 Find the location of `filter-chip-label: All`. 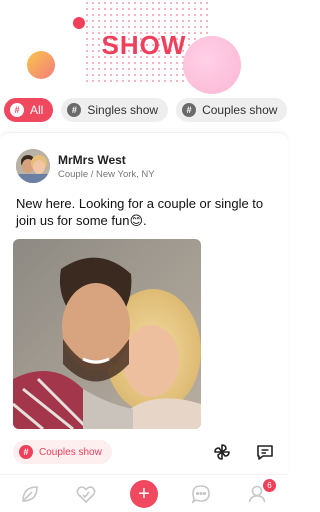

filter-chip-label: All is located at coordinates (37, 110).